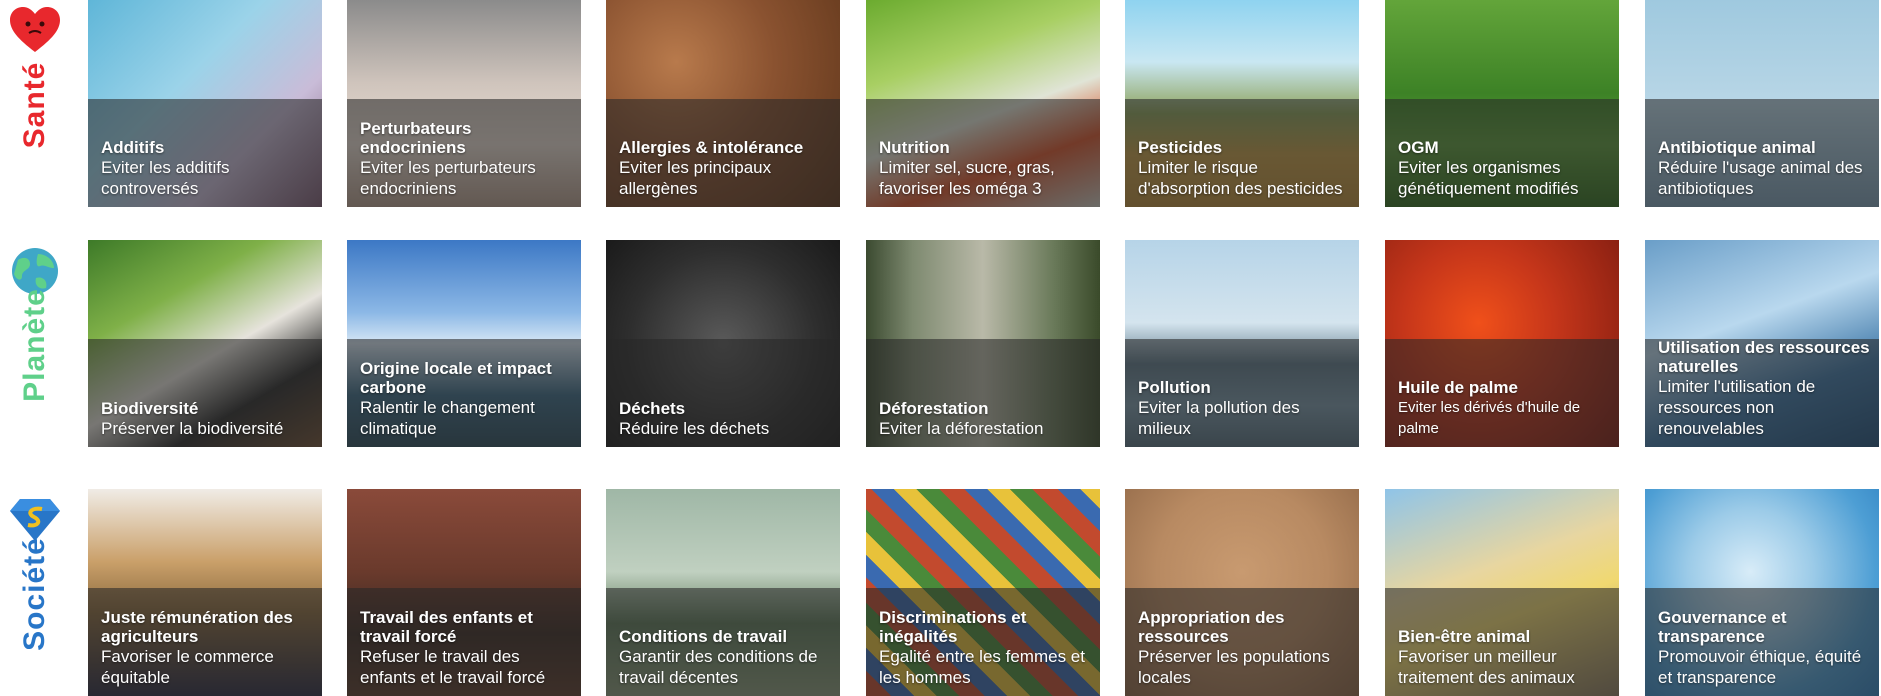 Image resolution: width=1881 pixels, height=696 pixels. Describe the element at coordinates (1464, 636) in the screenshot. I see `tile-title: Bien-être animal` at that location.